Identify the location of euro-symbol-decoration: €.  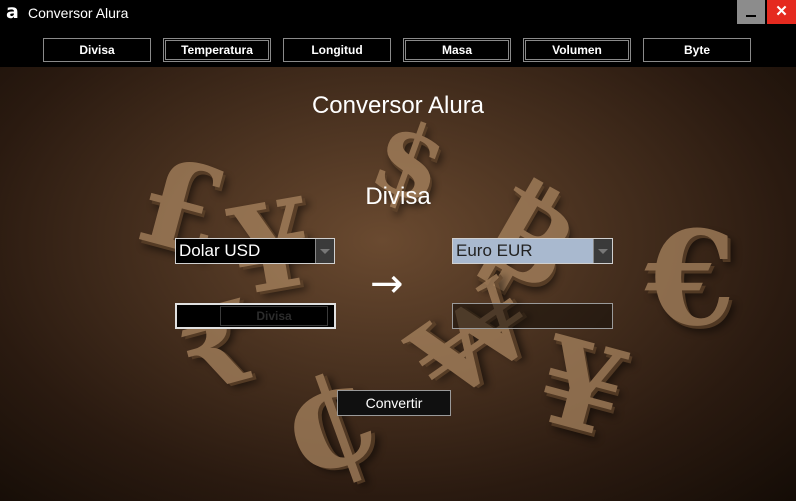
(690, 278).